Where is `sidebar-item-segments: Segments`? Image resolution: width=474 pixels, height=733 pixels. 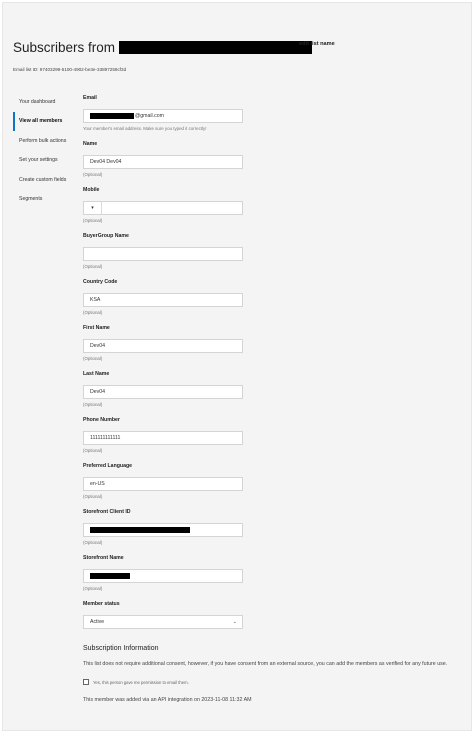 sidebar-item-segments: Segments is located at coordinates (44, 200).